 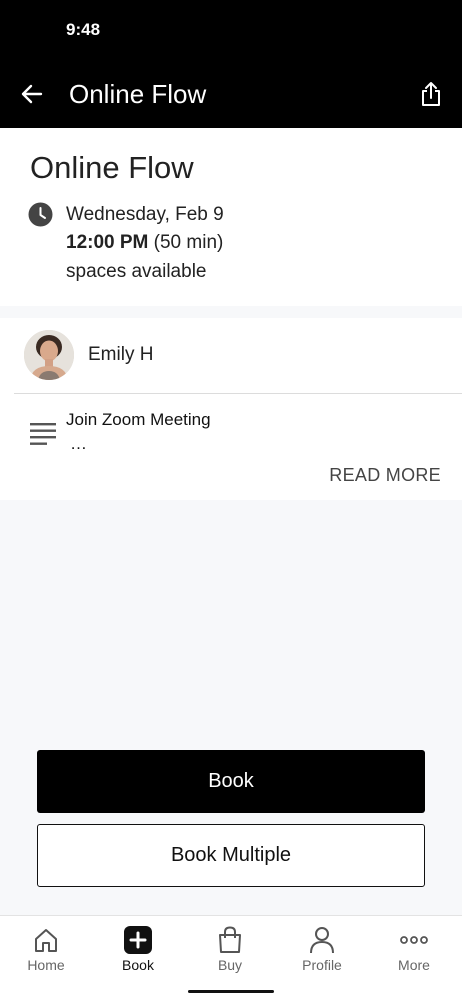 What do you see at coordinates (107, 242) in the screenshot?
I see `class-time: 12:00 PM` at bounding box center [107, 242].